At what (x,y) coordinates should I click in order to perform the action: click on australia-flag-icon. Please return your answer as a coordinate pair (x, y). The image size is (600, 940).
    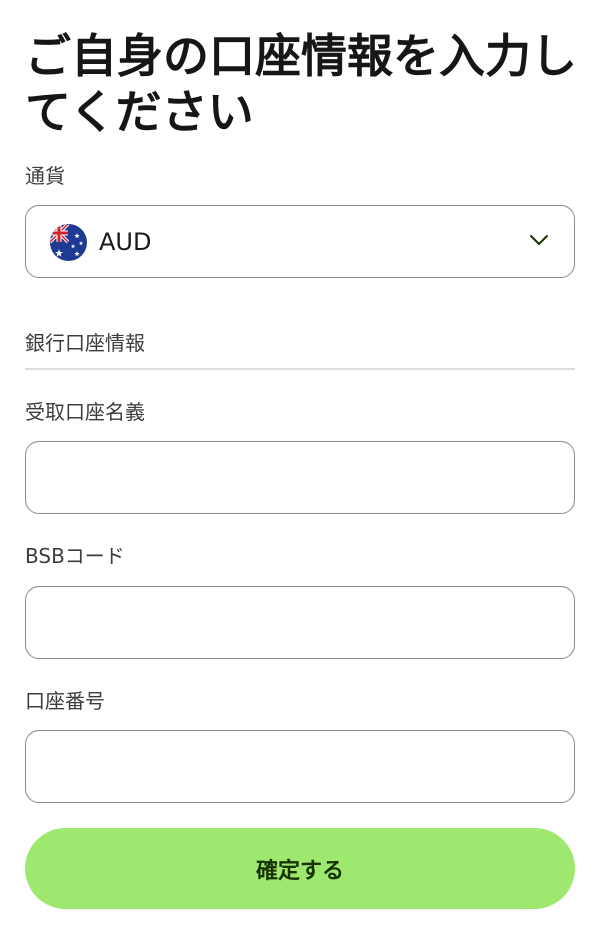
    Looking at the image, I should click on (68, 242).